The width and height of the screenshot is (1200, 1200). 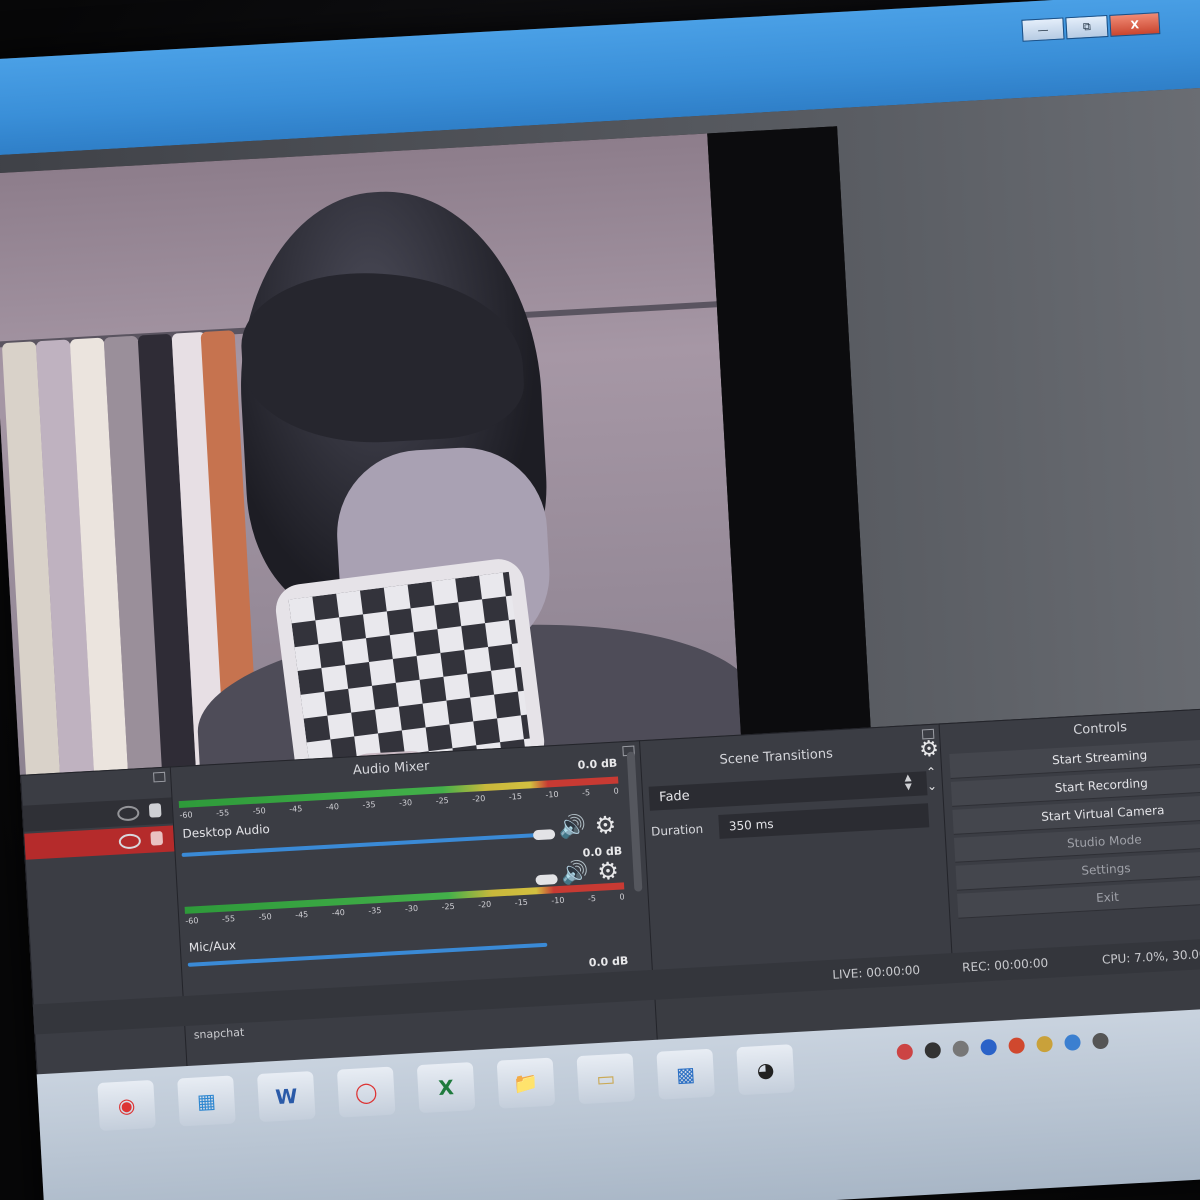 I want to click on excel-icon: X, so click(x=446, y=1088).